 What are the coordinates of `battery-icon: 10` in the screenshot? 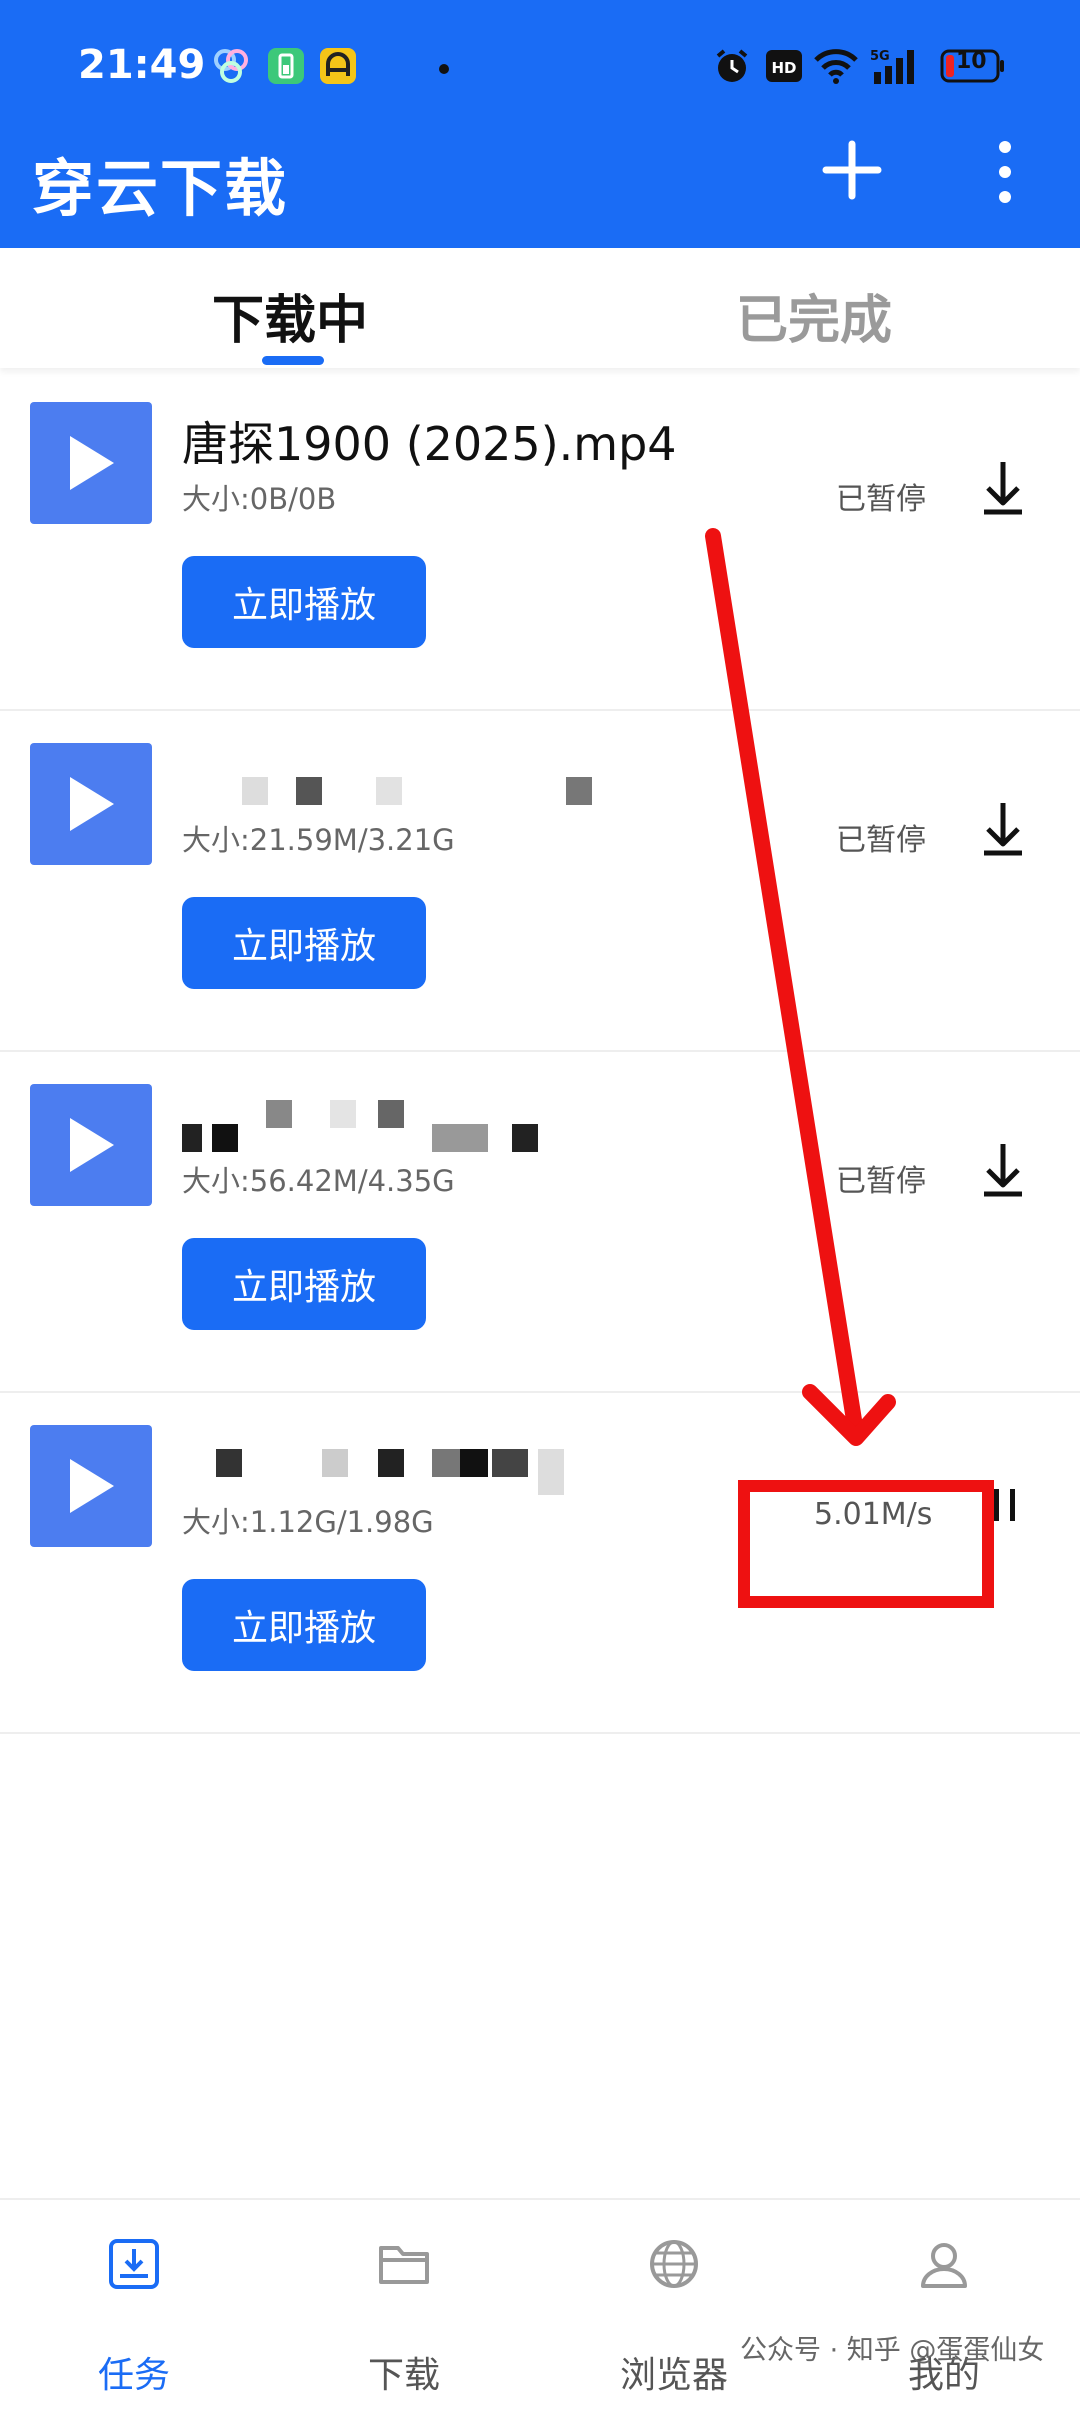 It's located at (973, 68).